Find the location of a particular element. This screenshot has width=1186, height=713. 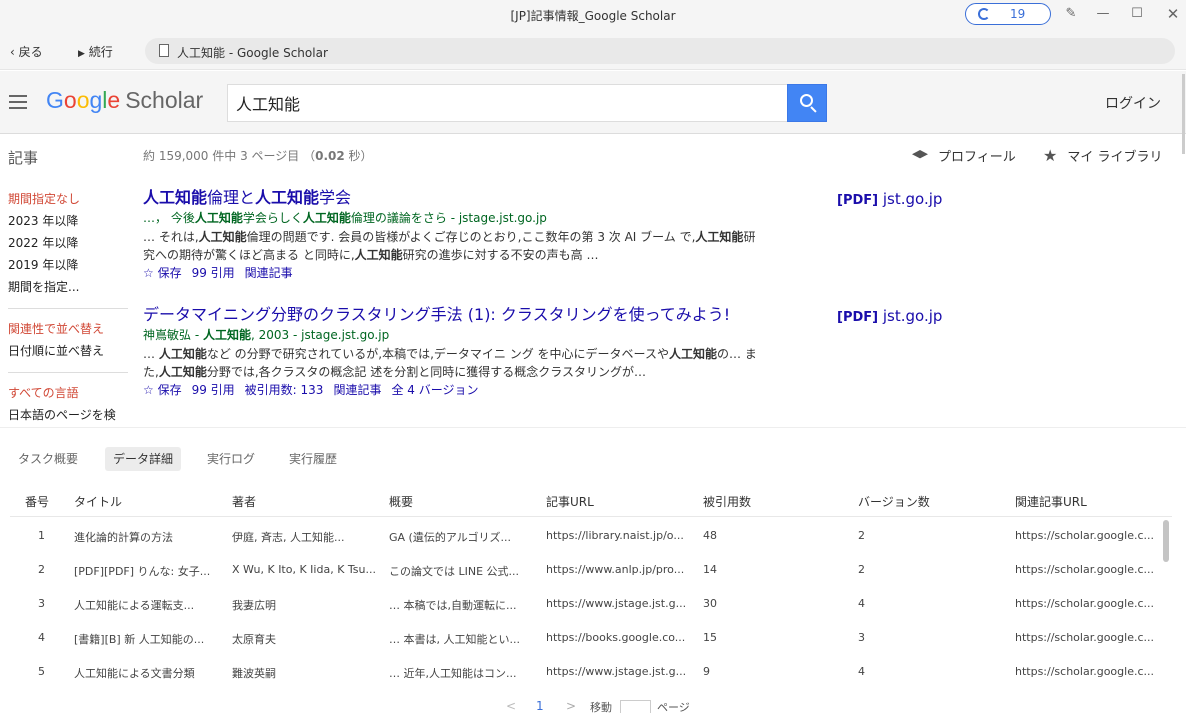

prev-page-button: < is located at coordinates (511, 706).